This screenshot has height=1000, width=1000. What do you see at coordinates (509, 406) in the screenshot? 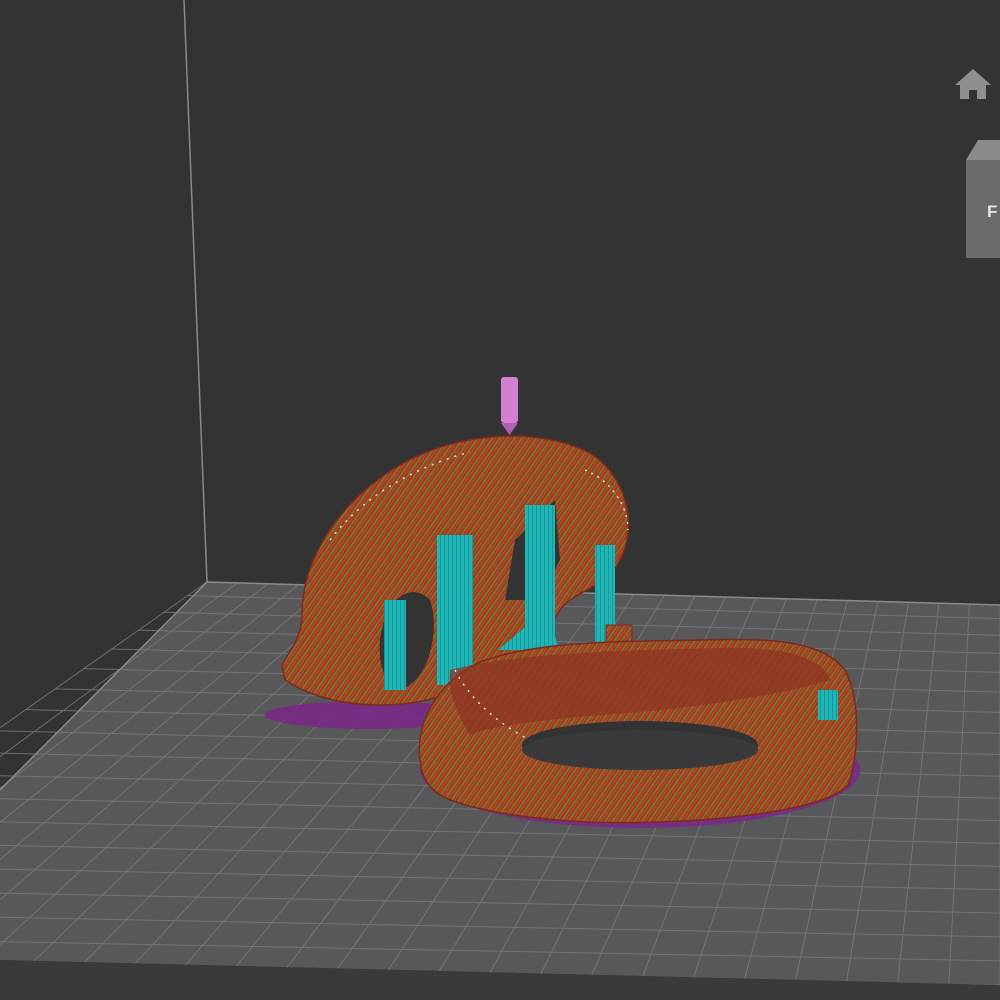
I see `nozzle-marker` at bounding box center [509, 406].